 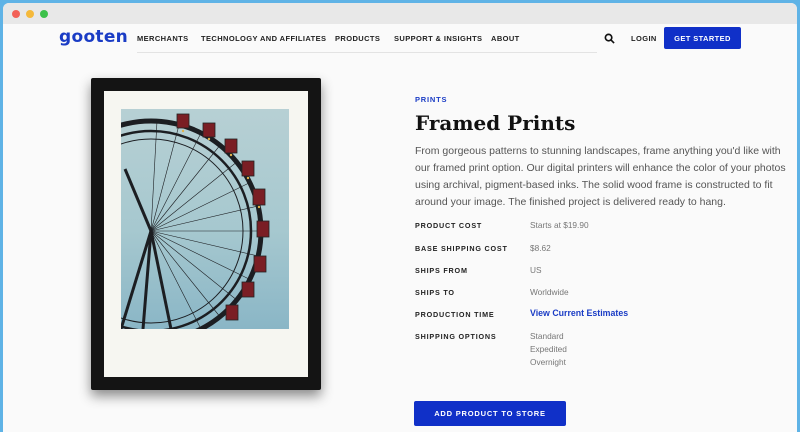 What do you see at coordinates (609, 38) in the screenshot?
I see `search-icon` at bounding box center [609, 38].